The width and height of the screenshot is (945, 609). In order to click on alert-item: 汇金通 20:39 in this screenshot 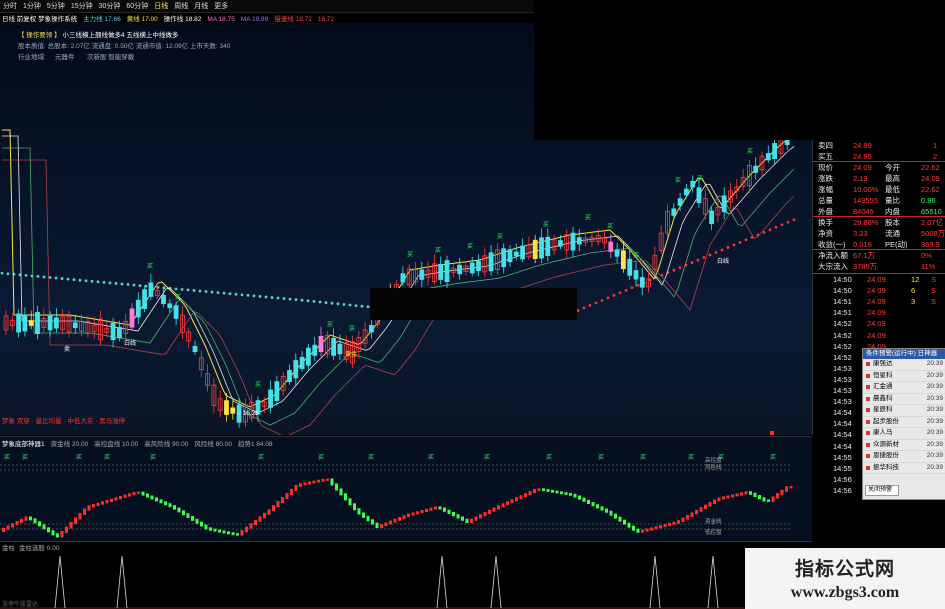, I will do `click(904, 388)`.